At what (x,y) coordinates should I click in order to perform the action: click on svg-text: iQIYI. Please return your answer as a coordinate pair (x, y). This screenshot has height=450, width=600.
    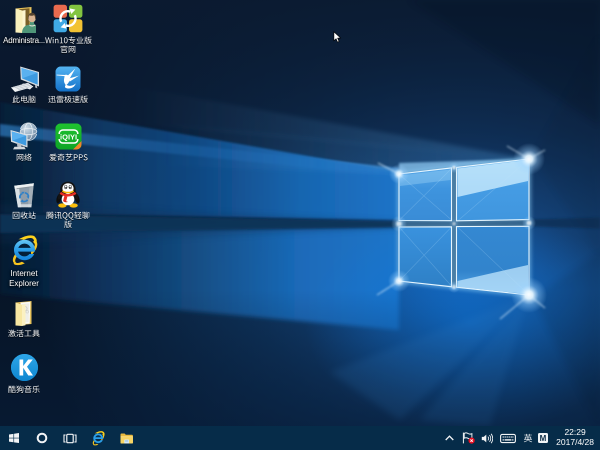
    Looking at the image, I should click on (68, 136).